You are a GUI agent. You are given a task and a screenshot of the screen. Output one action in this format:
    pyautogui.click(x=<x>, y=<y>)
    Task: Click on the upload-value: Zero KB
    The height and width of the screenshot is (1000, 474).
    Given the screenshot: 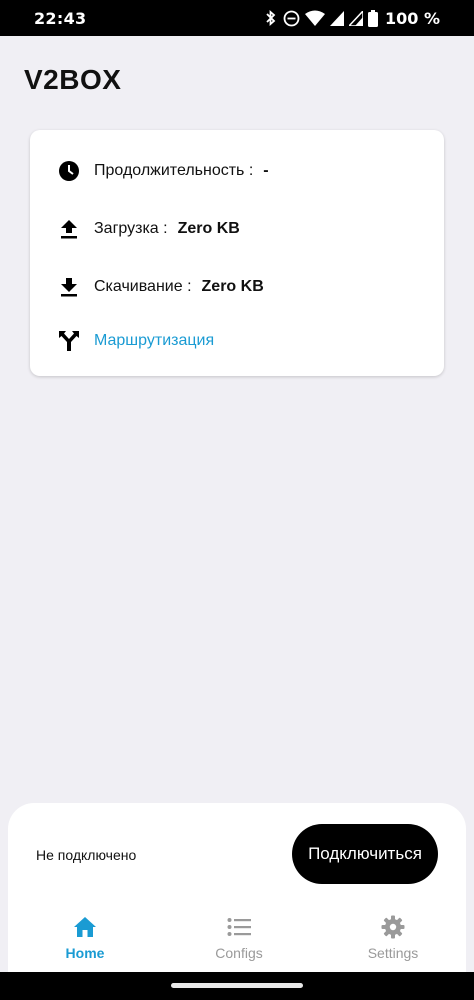 What is the action you would take?
    pyautogui.click(x=208, y=228)
    